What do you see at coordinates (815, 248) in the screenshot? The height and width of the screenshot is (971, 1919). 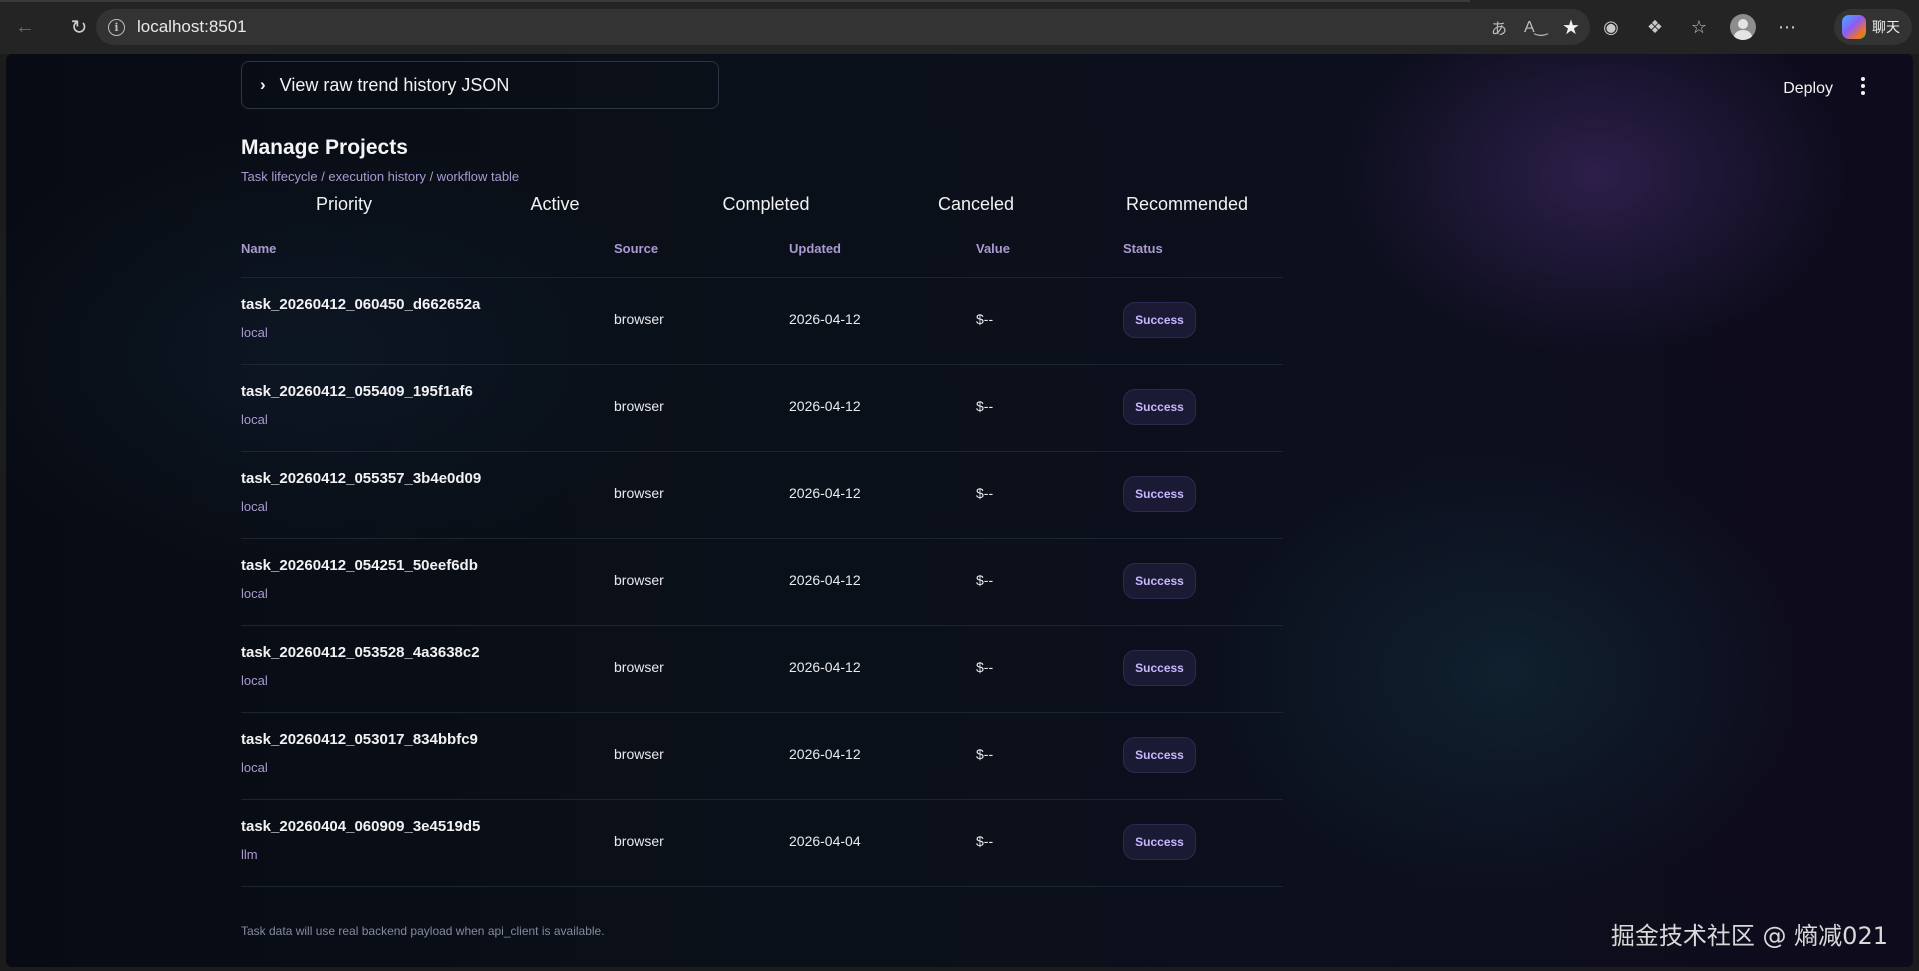 I see `column-header-updated: Updated` at bounding box center [815, 248].